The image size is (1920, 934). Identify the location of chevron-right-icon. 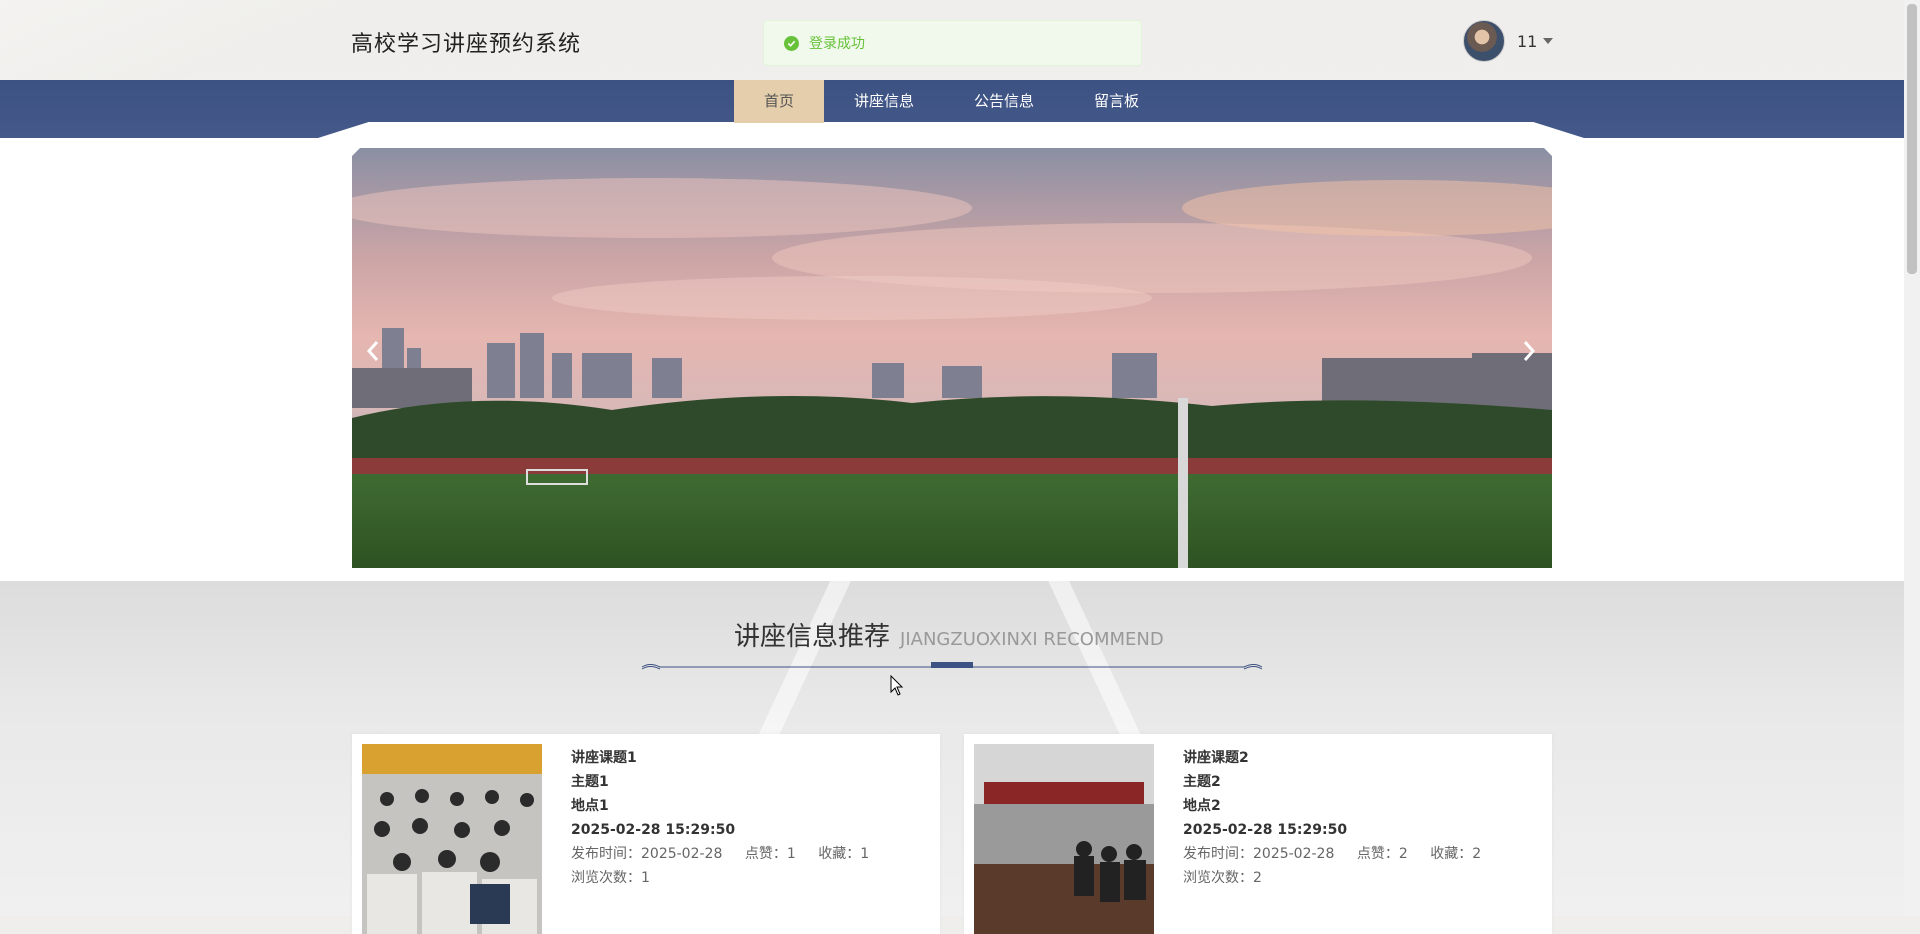
(1529, 351).